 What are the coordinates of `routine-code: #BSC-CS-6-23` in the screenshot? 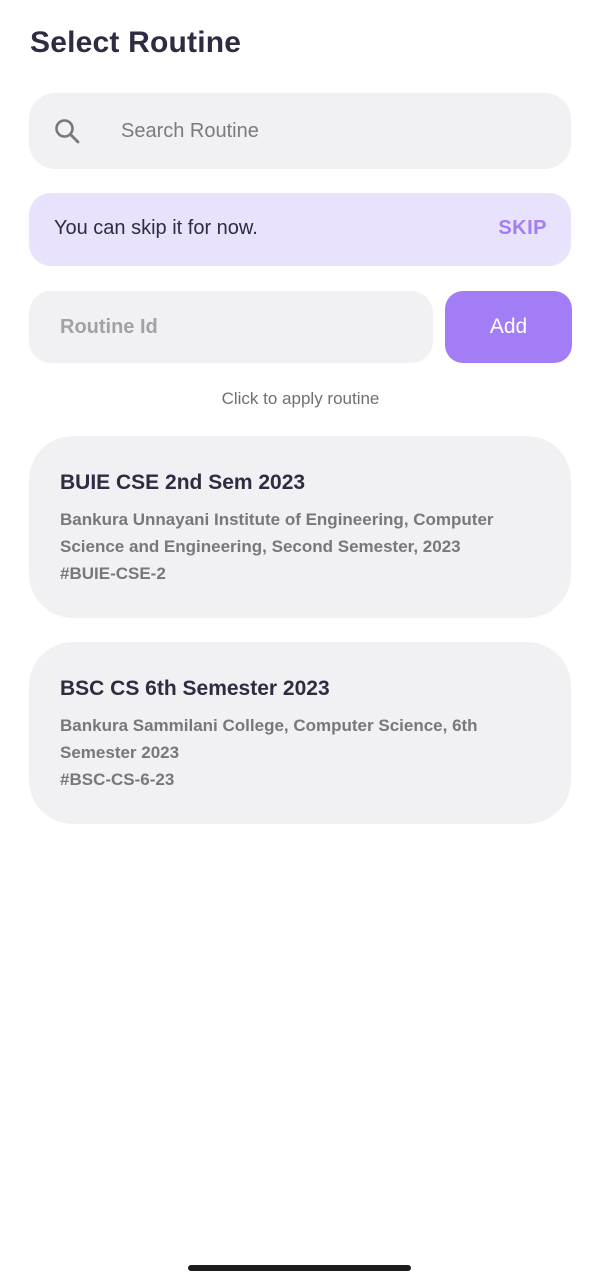 It's located at (117, 779).